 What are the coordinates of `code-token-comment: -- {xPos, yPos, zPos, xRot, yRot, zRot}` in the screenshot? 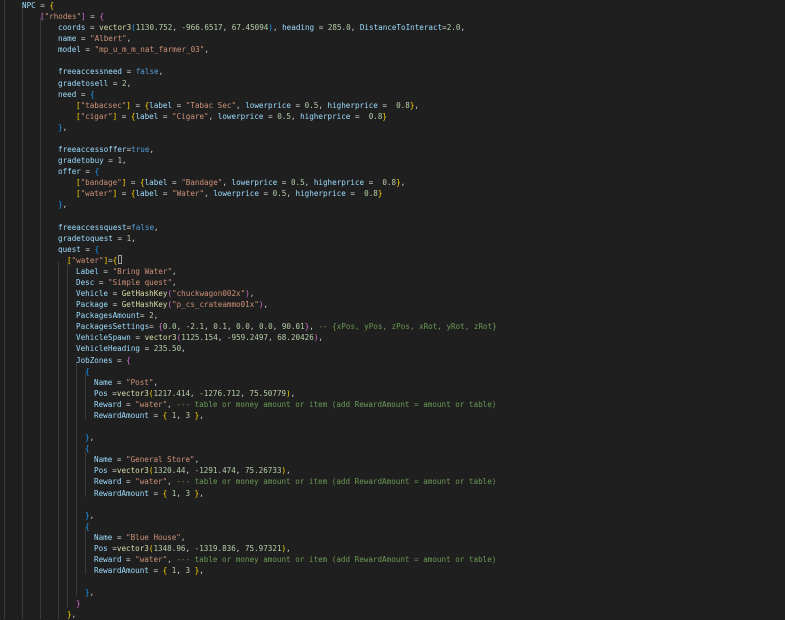 It's located at (407, 327).